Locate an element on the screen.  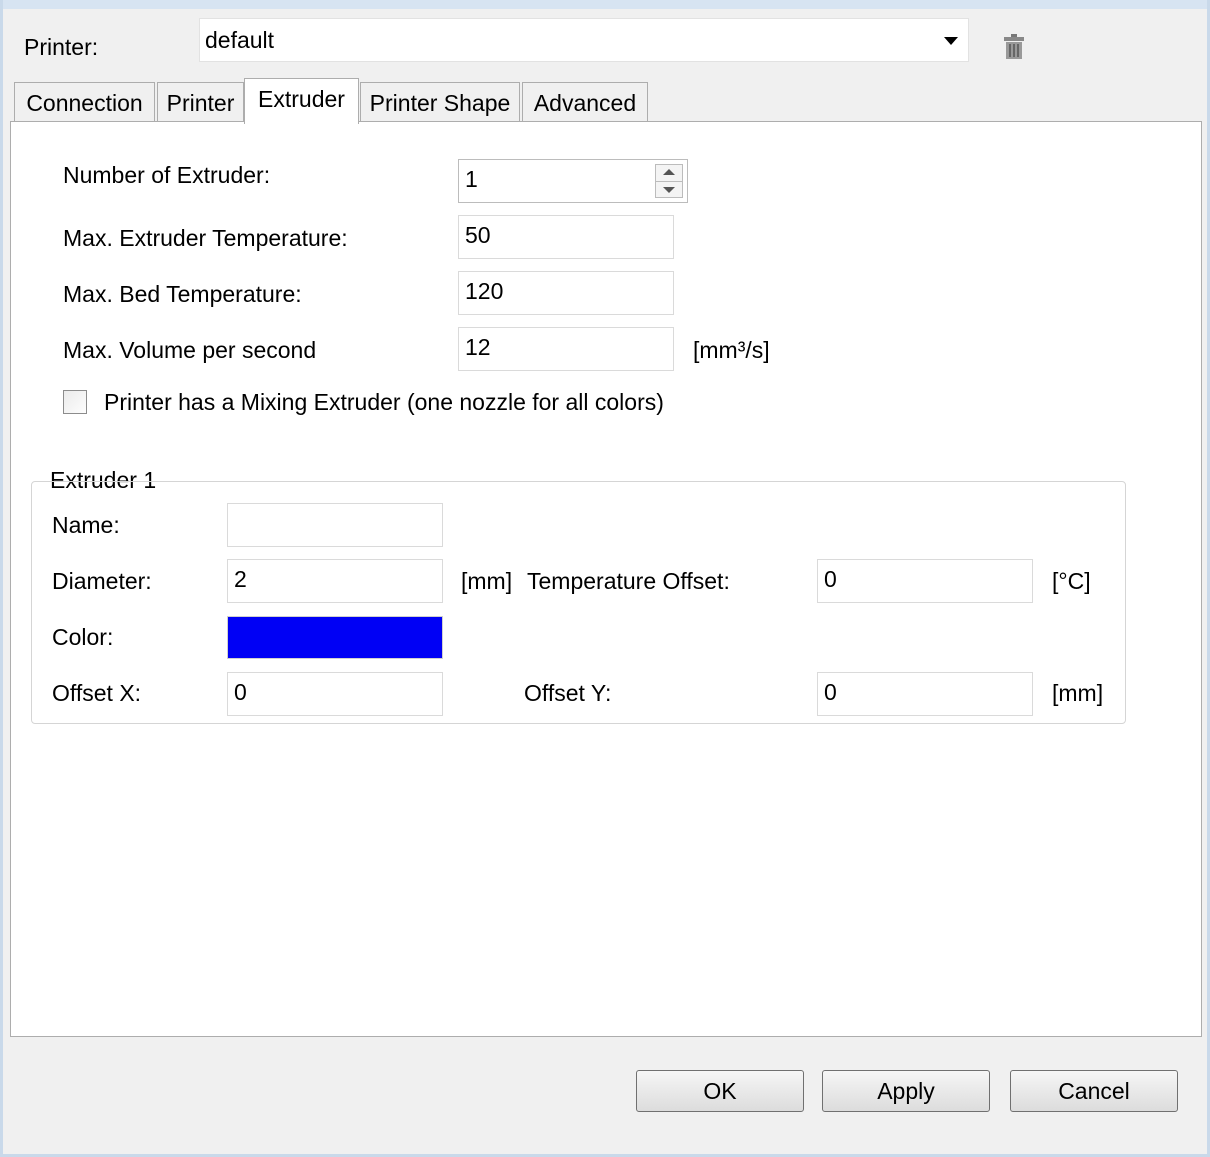
temperature-offset-label: Temperature Offset: is located at coordinates (628, 581).